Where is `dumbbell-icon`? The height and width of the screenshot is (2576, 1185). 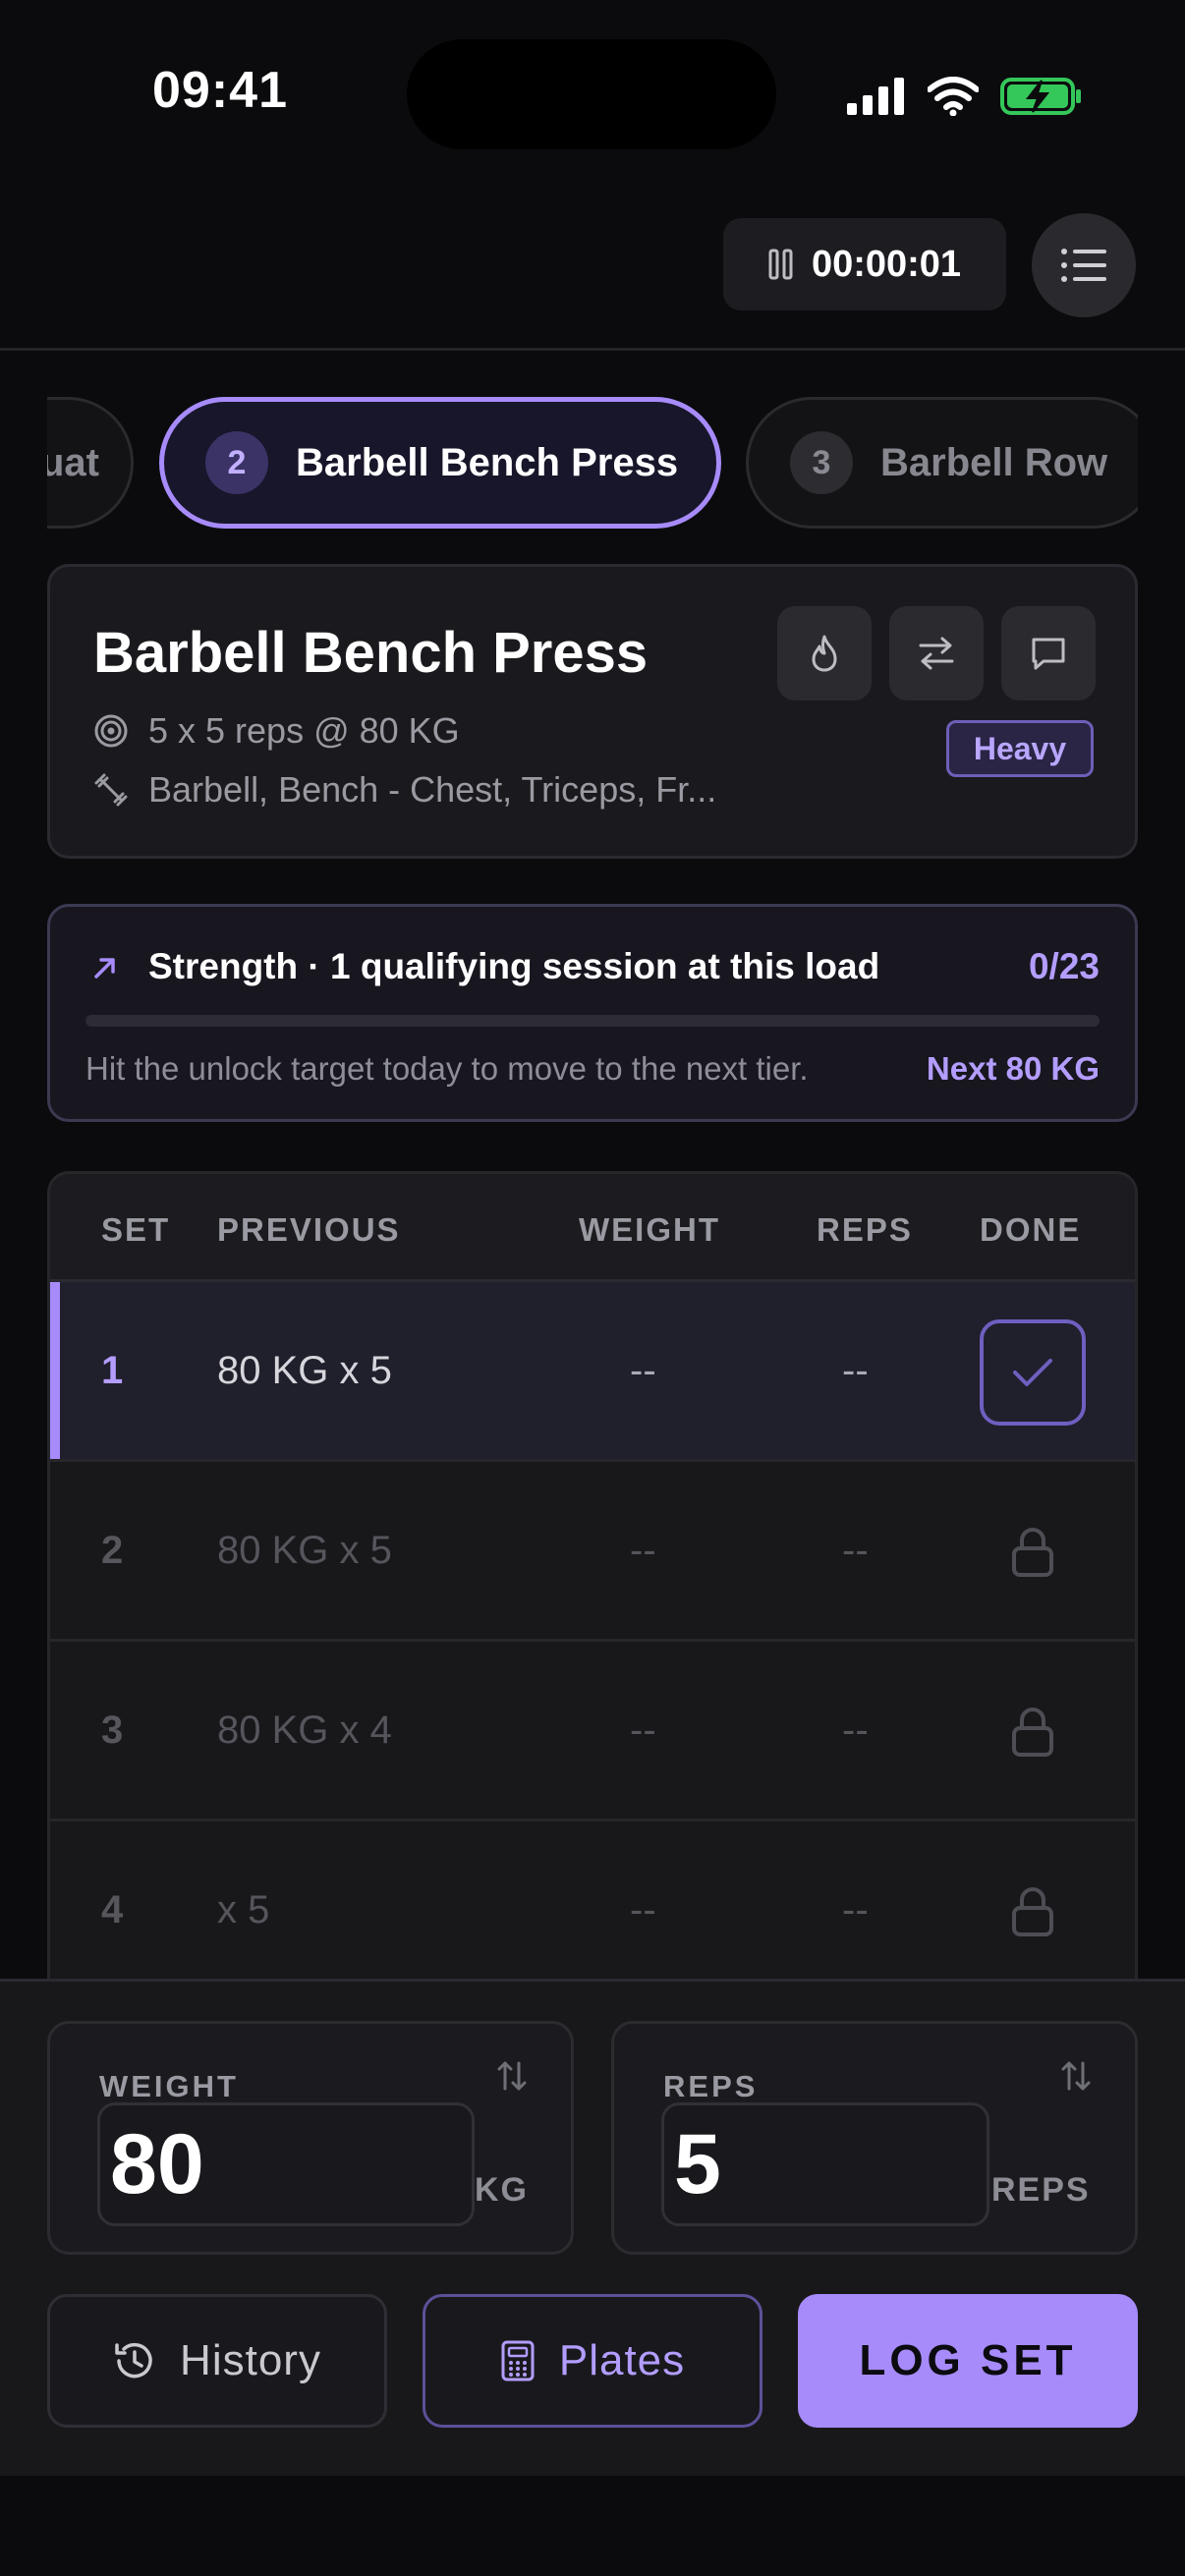 dumbbell-icon is located at coordinates (111, 790).